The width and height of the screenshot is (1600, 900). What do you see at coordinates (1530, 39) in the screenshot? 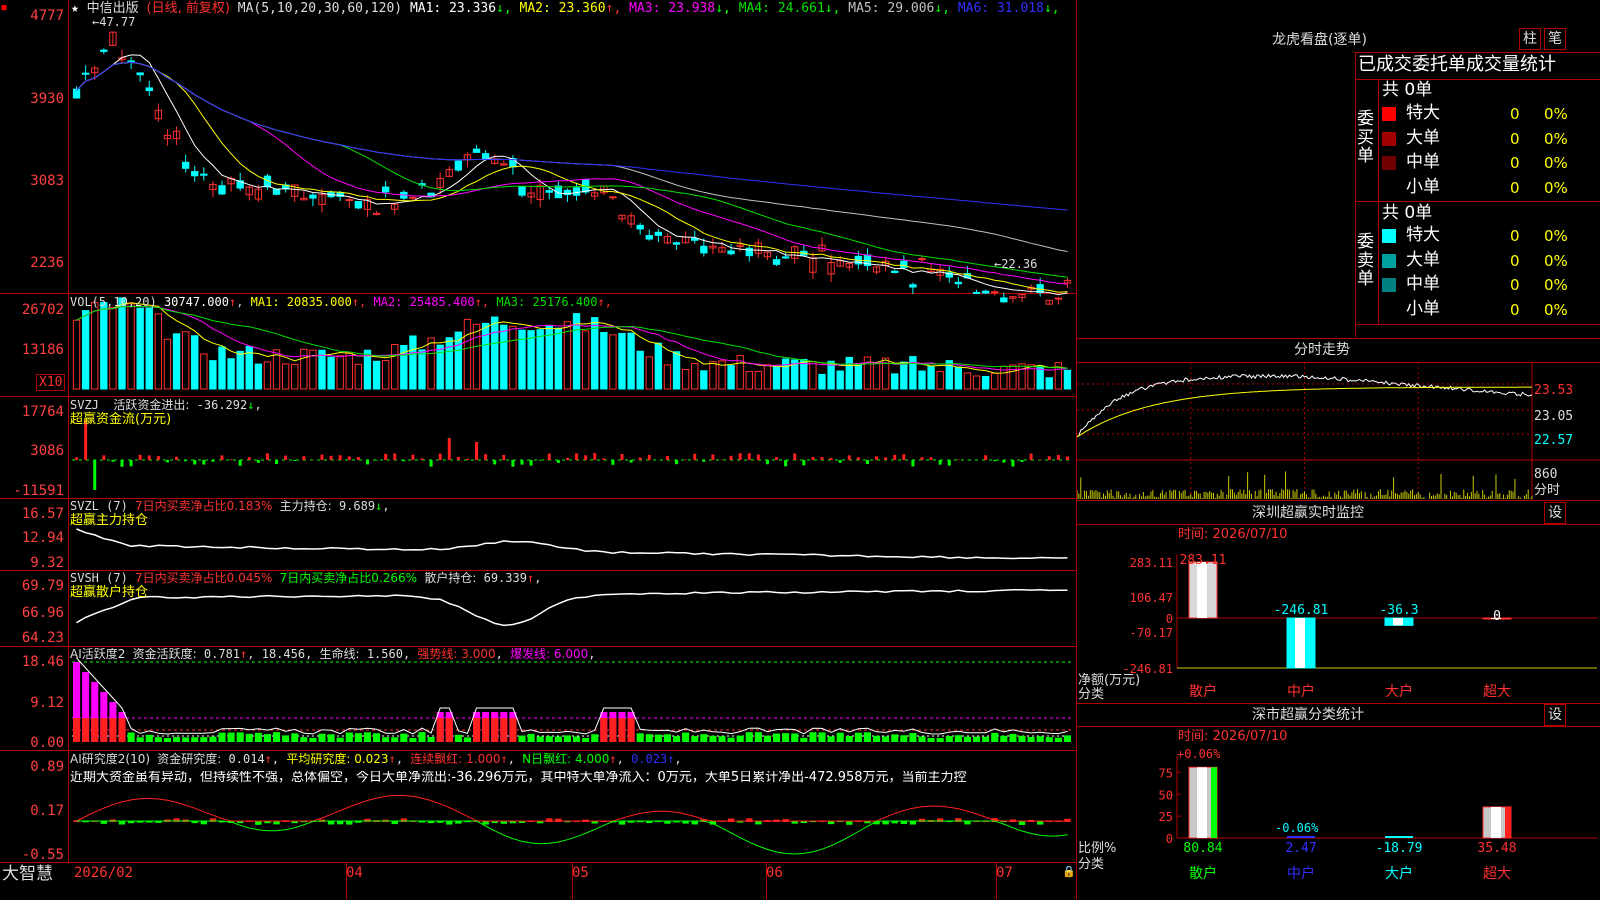
I see `bar-view-button: 柱` at bounding box center [1530, 39].